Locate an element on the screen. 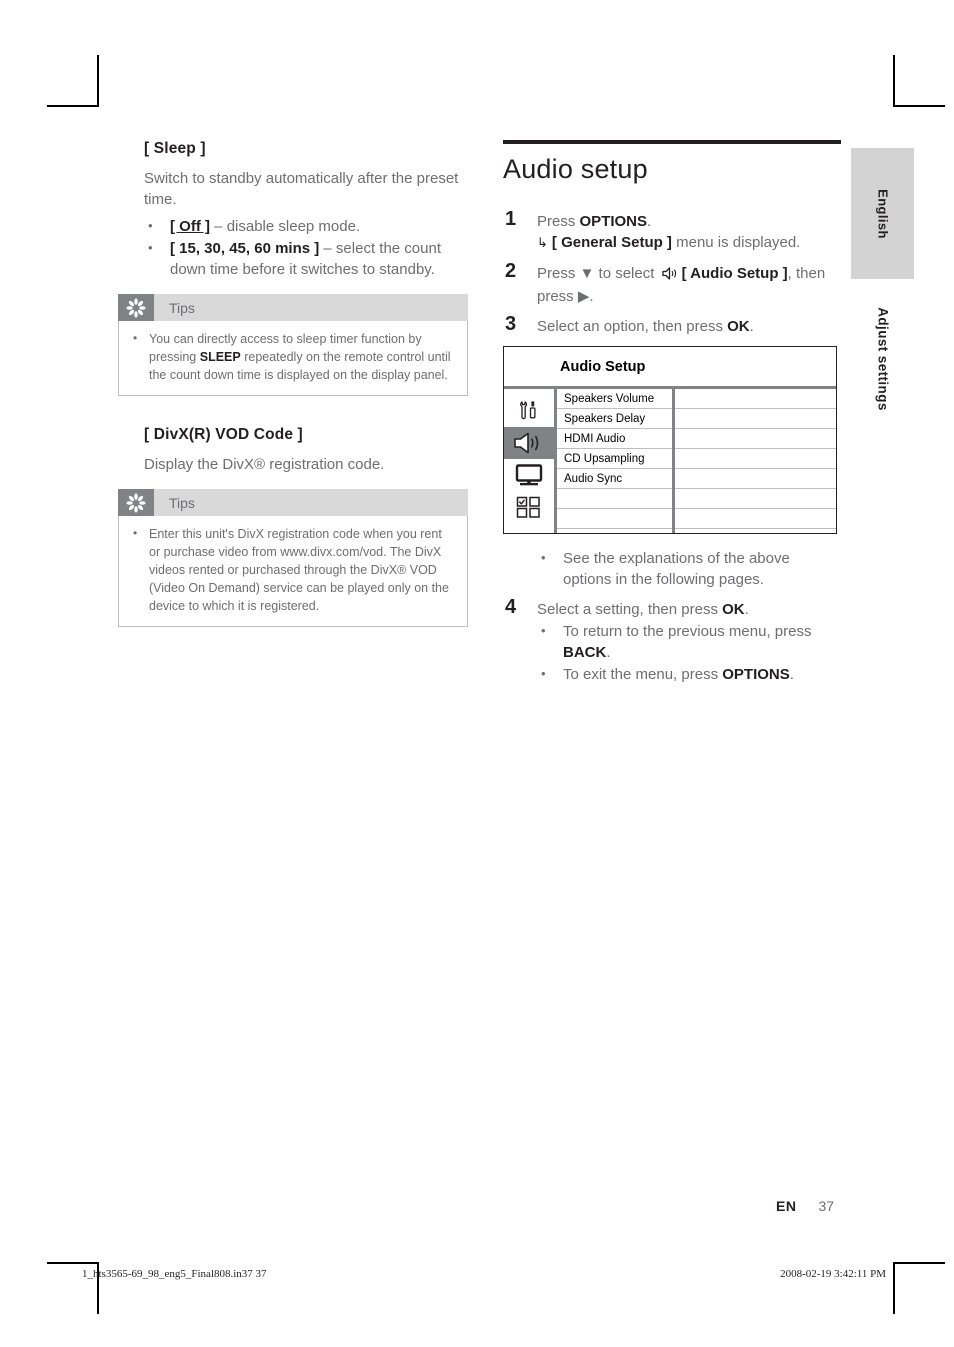  tv-icon is located at coordinates (529, 475).